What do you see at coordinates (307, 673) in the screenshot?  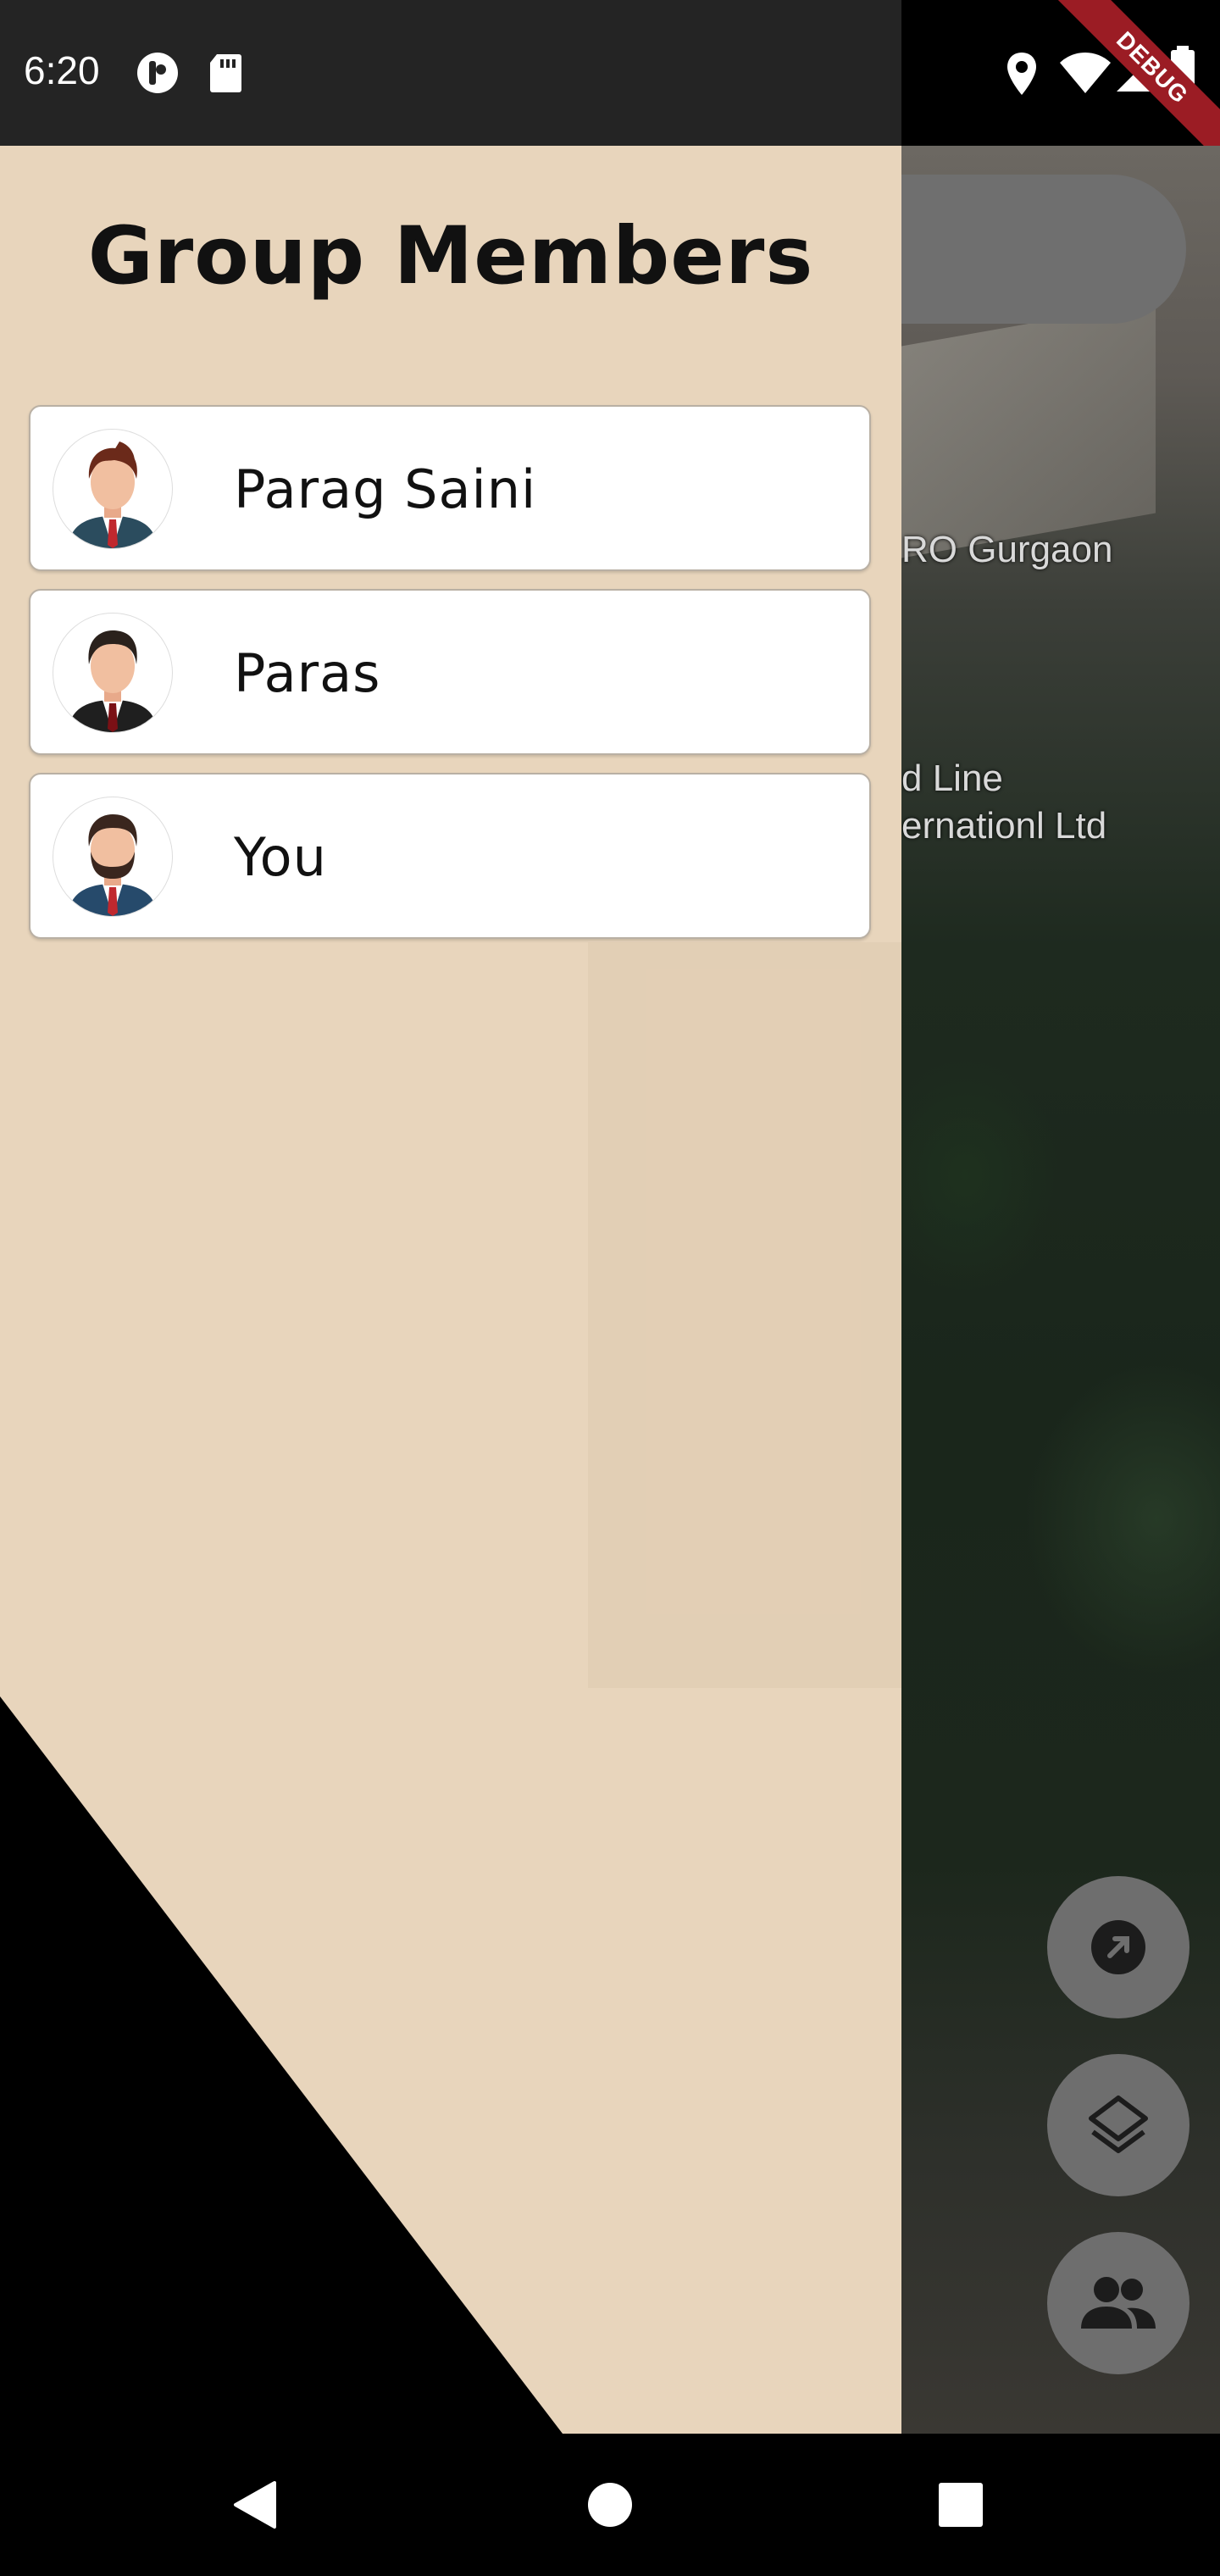 I see `member-name: Paras` at bounding box center [307, 673].